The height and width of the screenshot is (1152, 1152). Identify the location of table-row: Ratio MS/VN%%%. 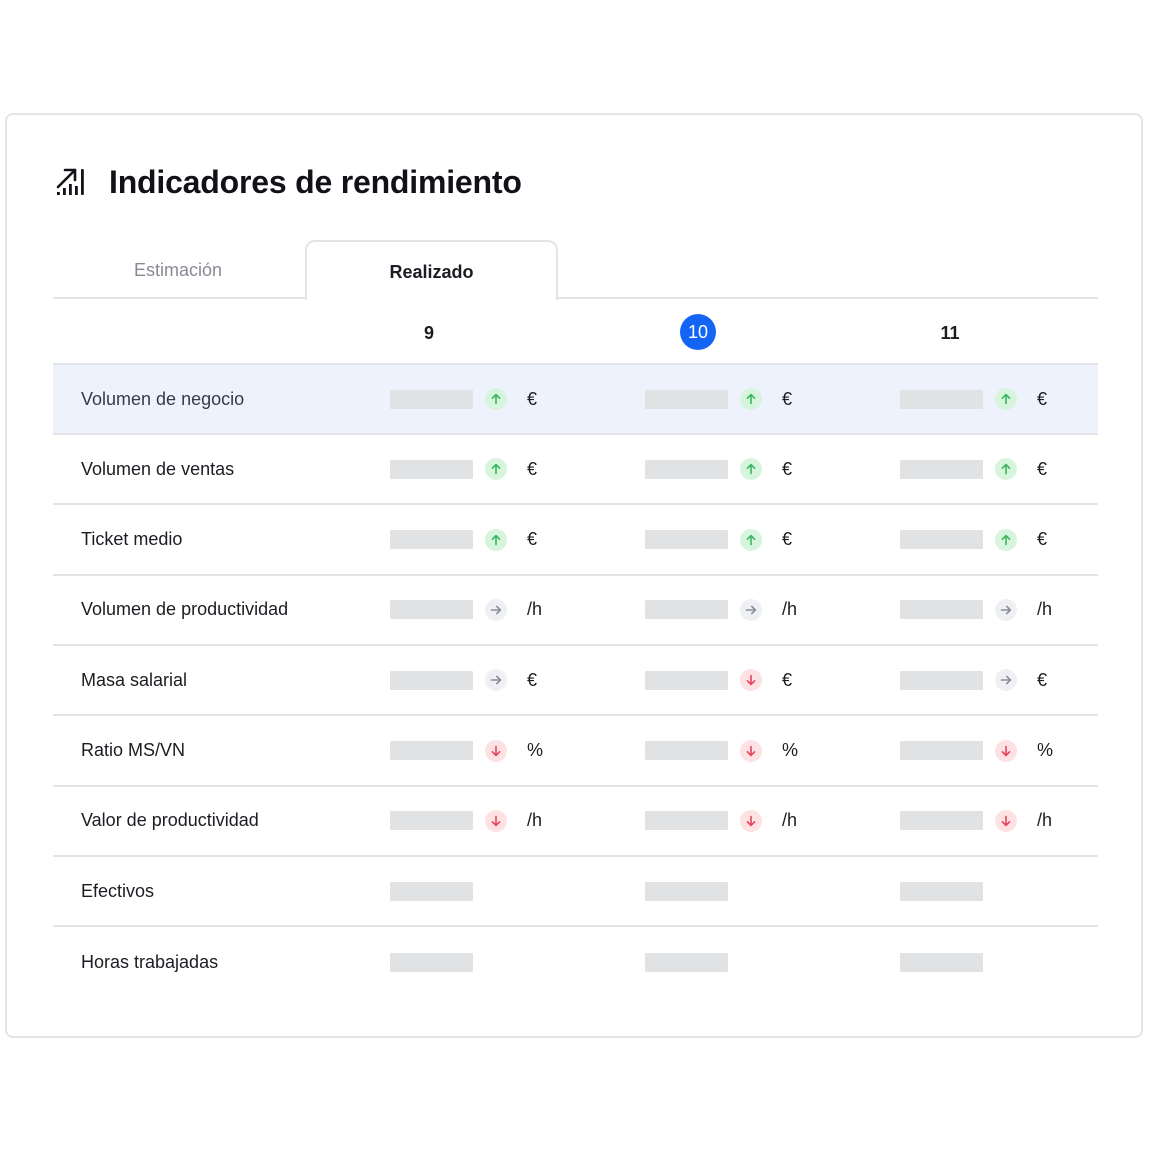
(575, 752).